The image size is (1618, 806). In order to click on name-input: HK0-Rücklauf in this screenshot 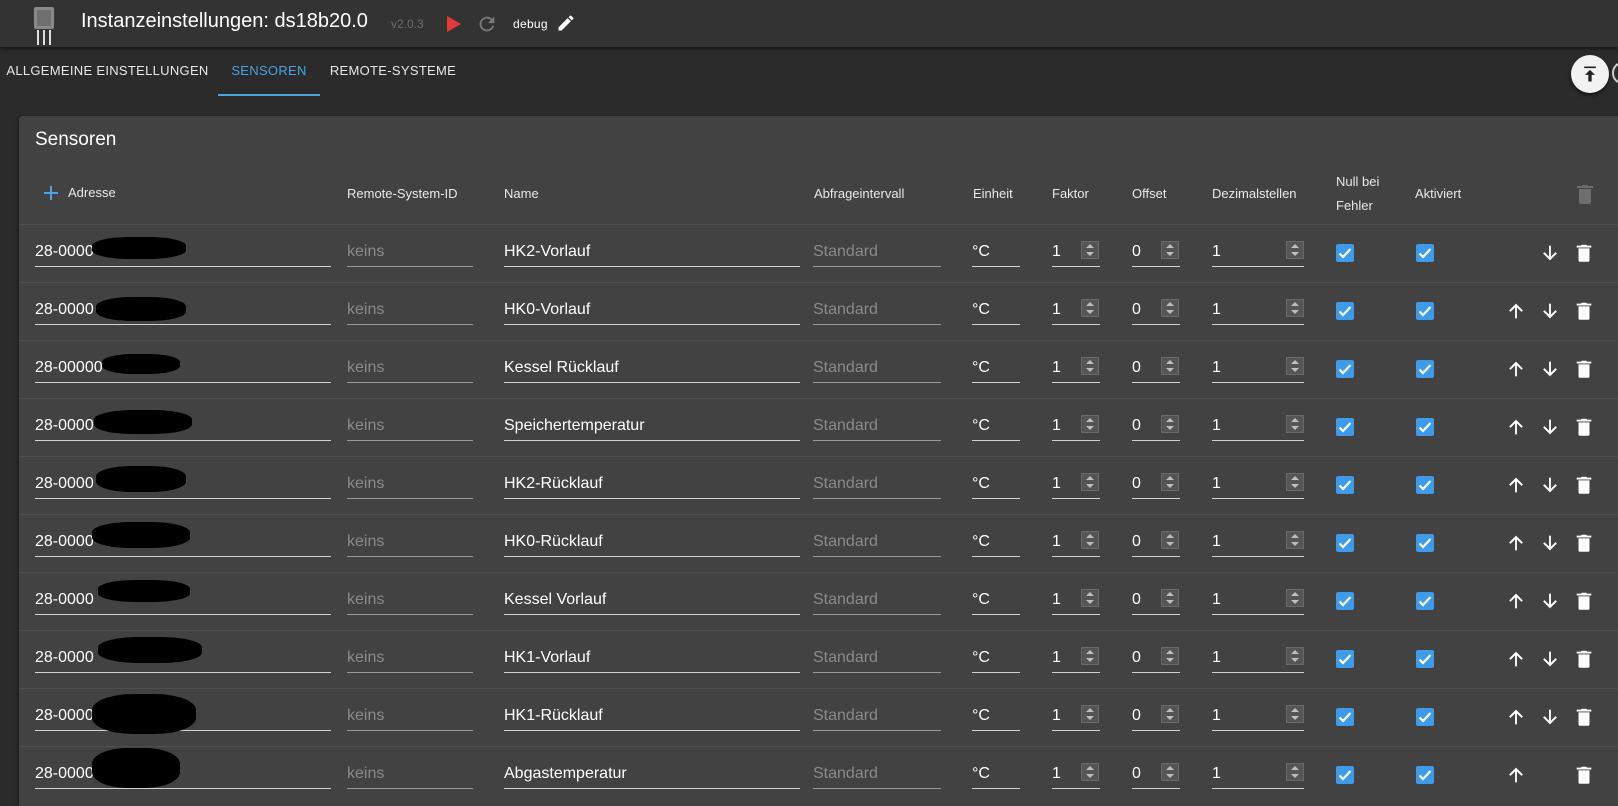, I will do `click(652, 542)`.